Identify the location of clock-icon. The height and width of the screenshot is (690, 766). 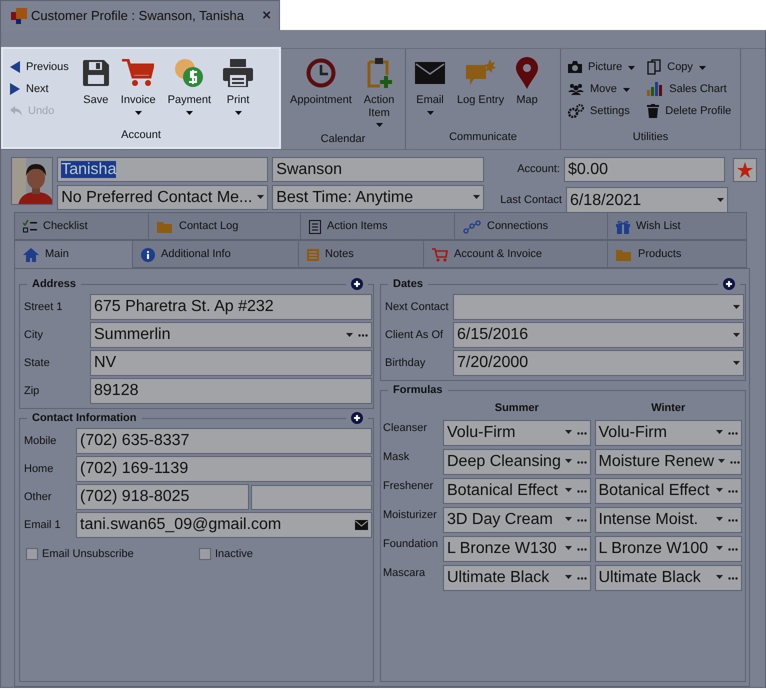
(321, 73).